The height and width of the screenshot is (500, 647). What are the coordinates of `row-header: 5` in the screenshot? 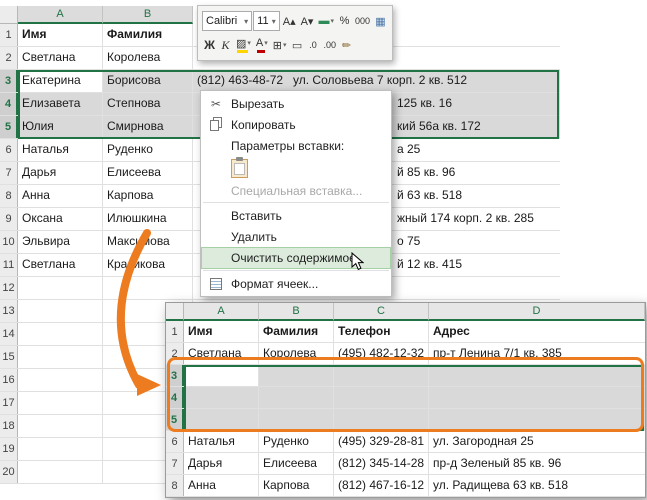 It's located at (9, 127).